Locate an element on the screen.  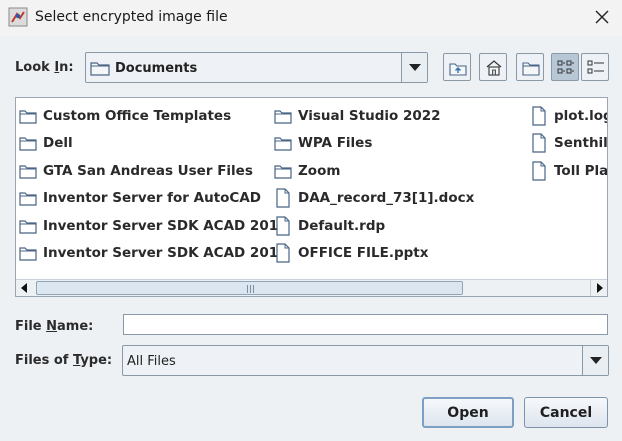
up-one-level-button is located at coordinates (457, 67).